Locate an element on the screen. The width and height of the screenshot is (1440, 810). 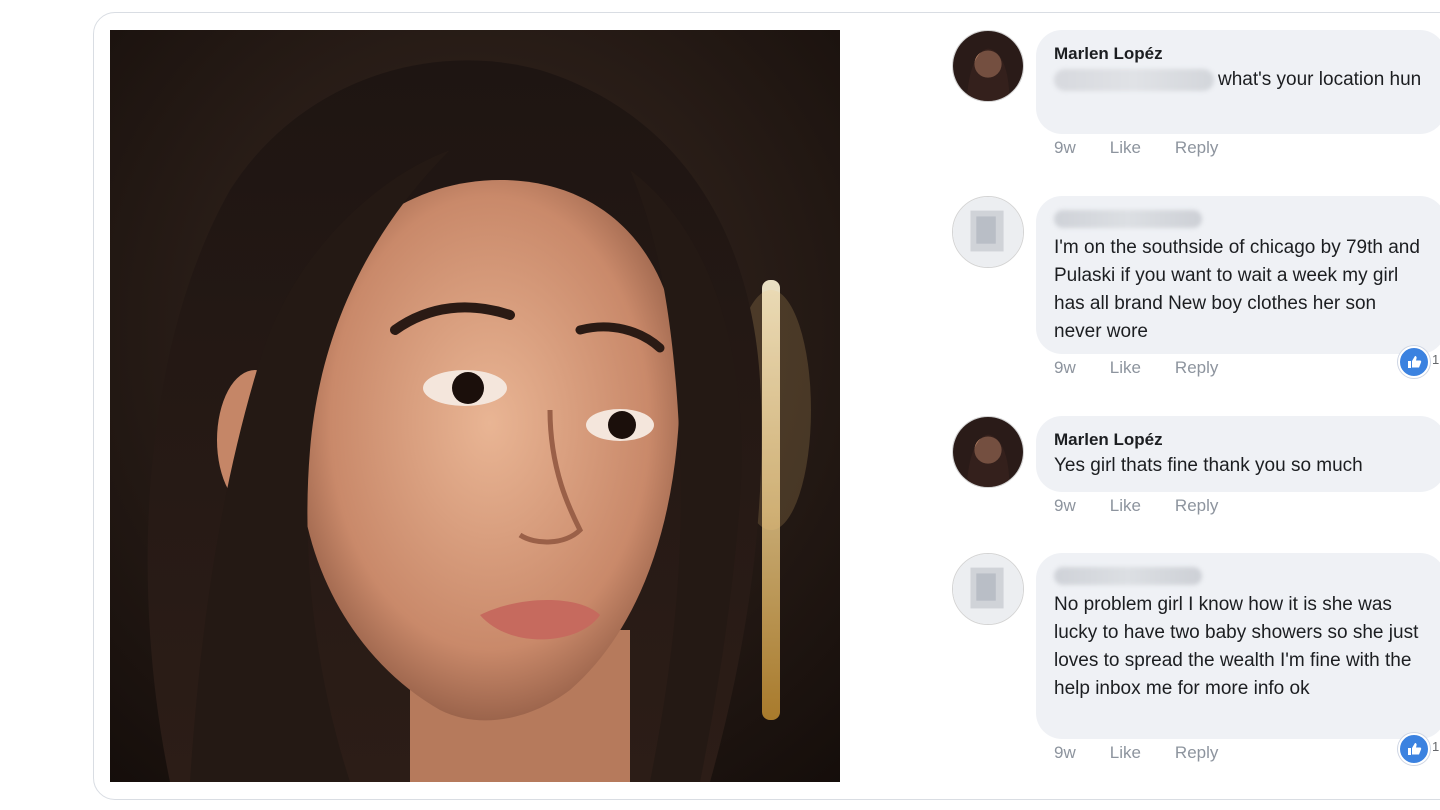
comment-text: Yes girl thats fine thank you so much is located at coordinates (1208, 465).